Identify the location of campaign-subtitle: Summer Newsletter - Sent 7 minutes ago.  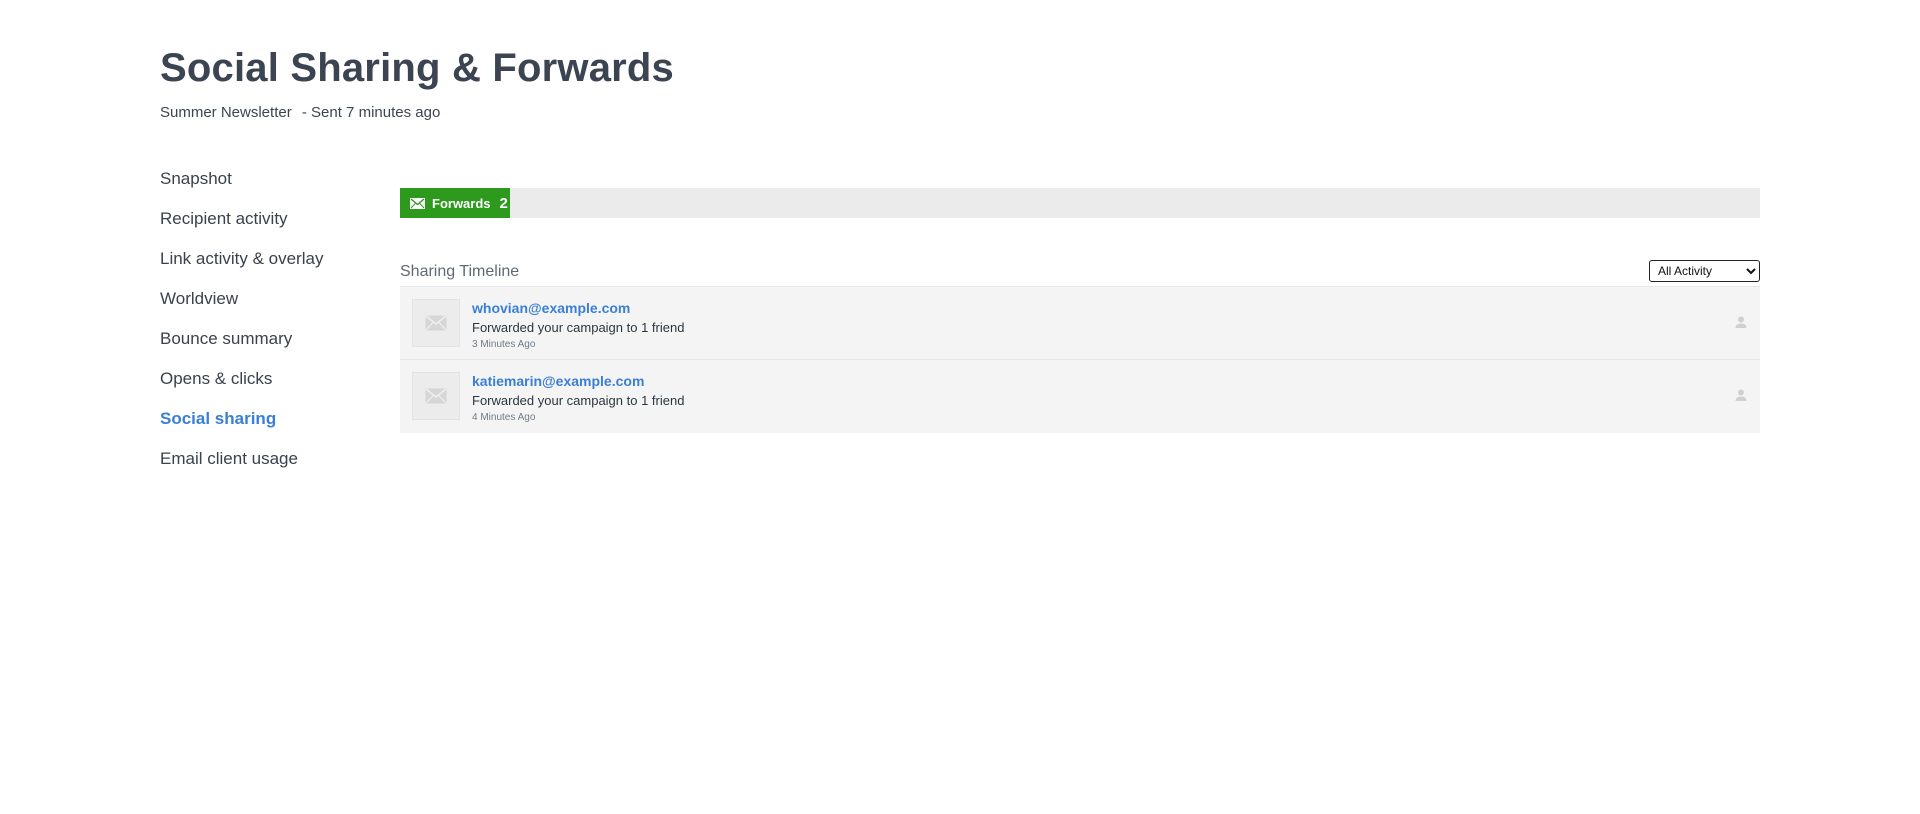
(417, 112).